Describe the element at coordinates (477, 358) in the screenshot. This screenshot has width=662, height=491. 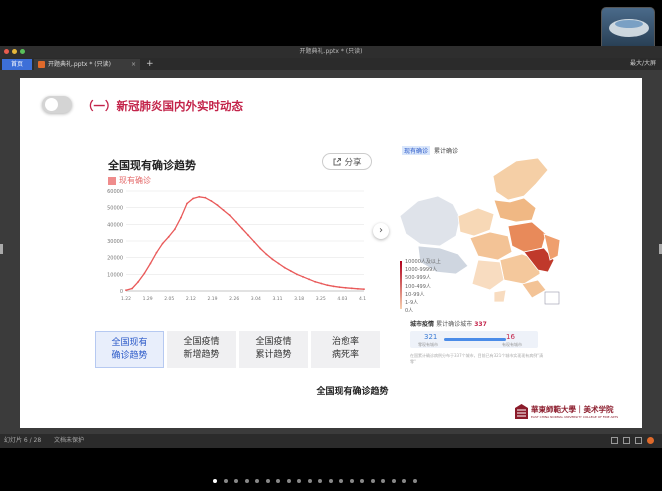
I see `city-note: 在国累计确诊病例分布于337个城市，目前已有321个城市实现现有病例"清零"` at that location.